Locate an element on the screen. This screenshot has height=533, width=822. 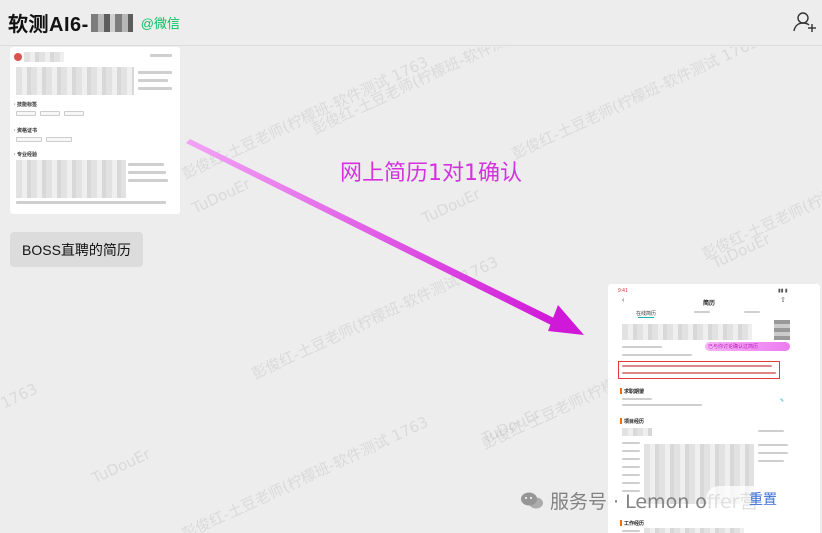
wechat-icon is located at coordinates (532, 500).